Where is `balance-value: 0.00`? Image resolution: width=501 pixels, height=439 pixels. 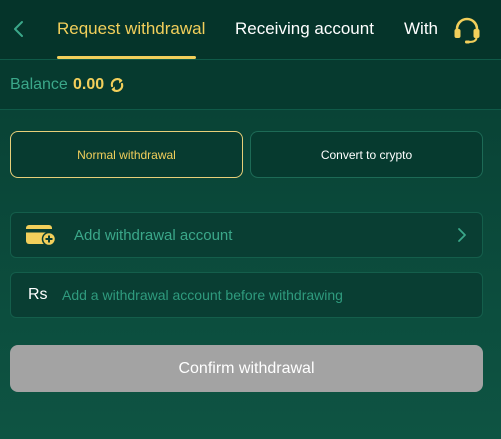
balance-value: 0.00 is located at coordinates (89, 84).